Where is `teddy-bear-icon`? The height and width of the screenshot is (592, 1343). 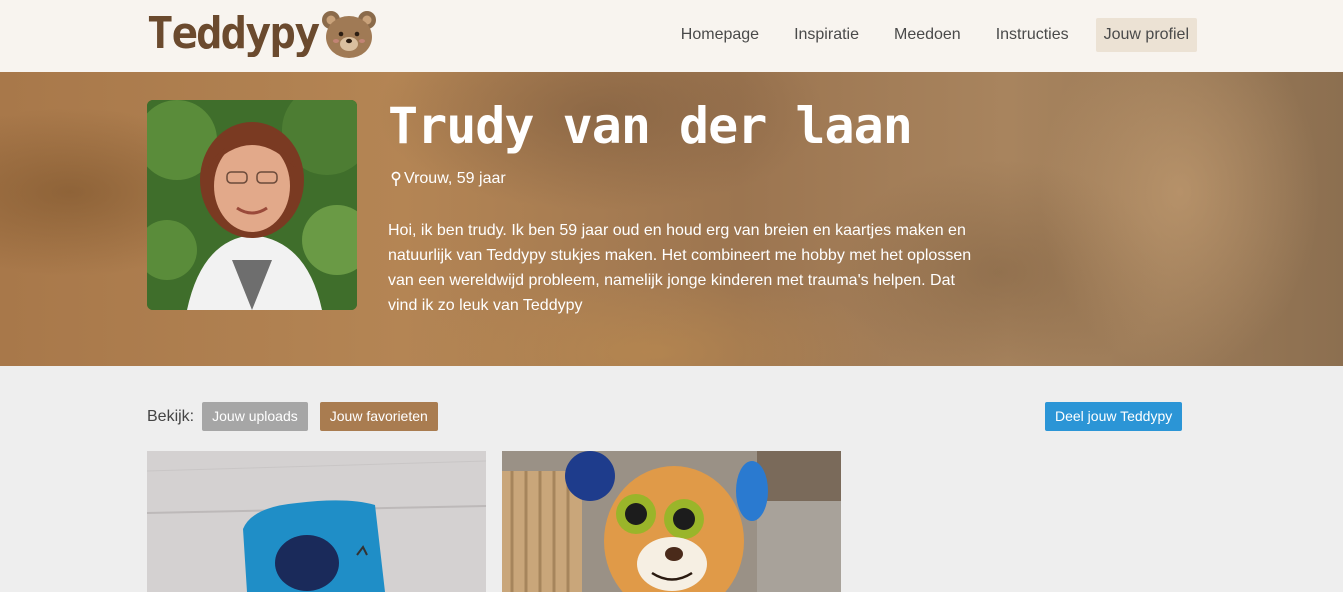
teddy-bear-icon is located at coordinates (349, 34).